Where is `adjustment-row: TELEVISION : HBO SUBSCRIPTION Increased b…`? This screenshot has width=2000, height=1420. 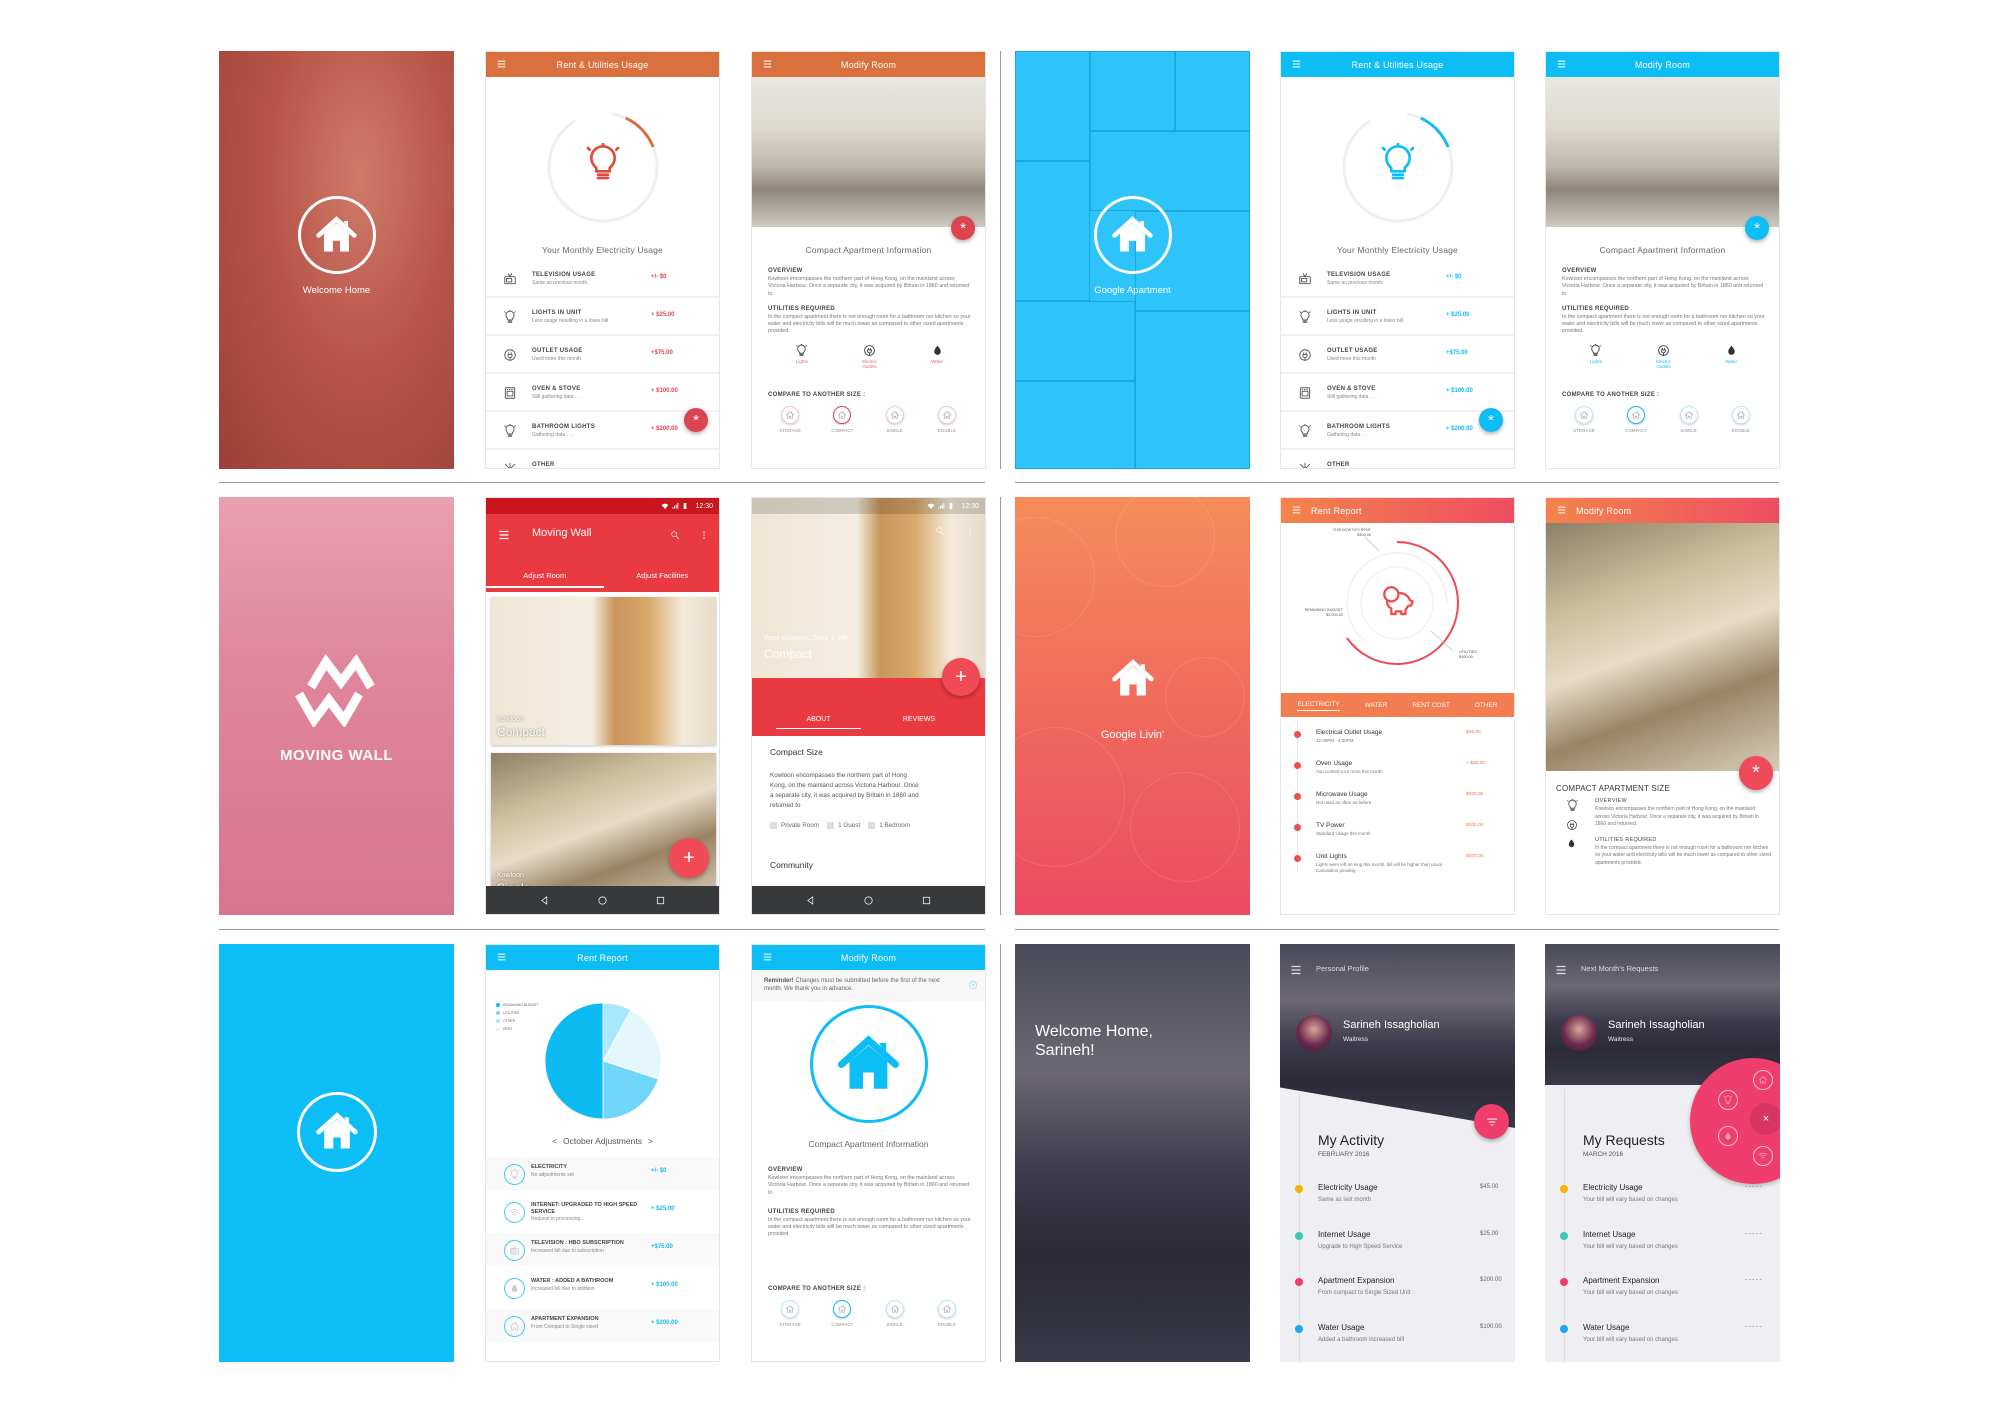
adjustment-row: TELEVISION : HBO SUBSCRIPTION Increased b… is located at coordinates (602, 1249).